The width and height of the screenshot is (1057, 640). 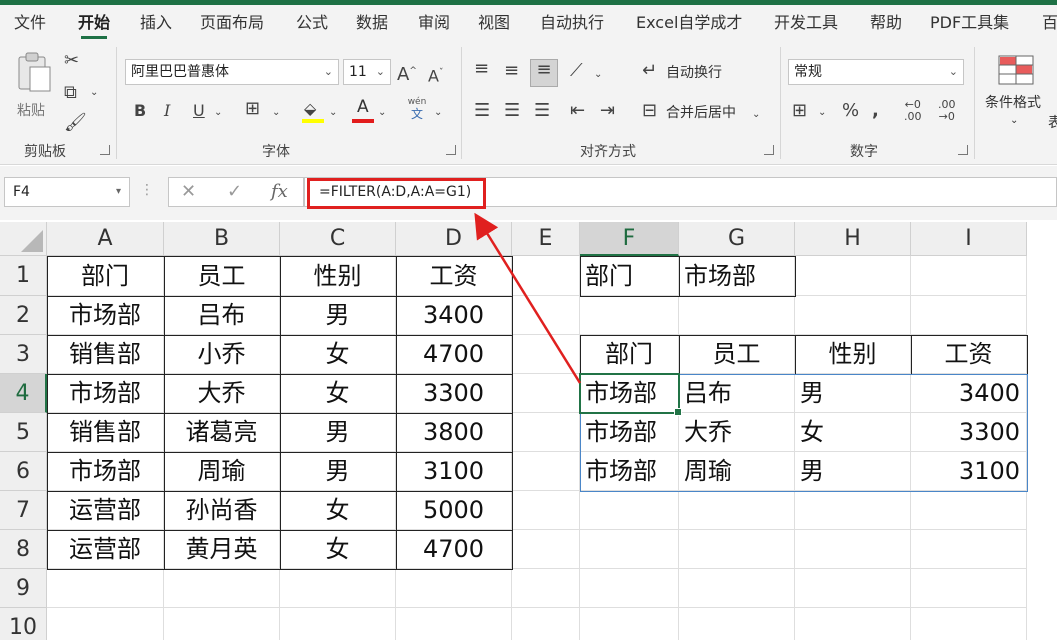 I want to click on decrease-font-icon: Aˇ, so click(x=435, y=74).